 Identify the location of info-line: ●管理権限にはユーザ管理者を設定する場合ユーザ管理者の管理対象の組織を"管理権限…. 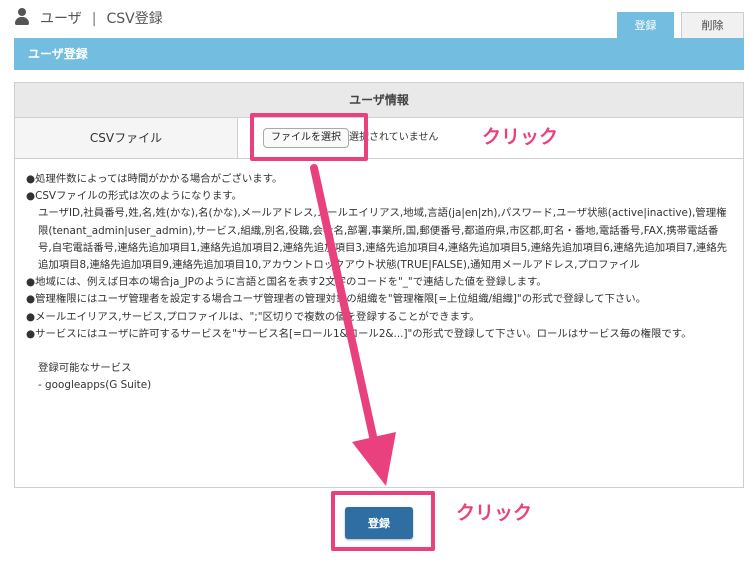
(336, 299).